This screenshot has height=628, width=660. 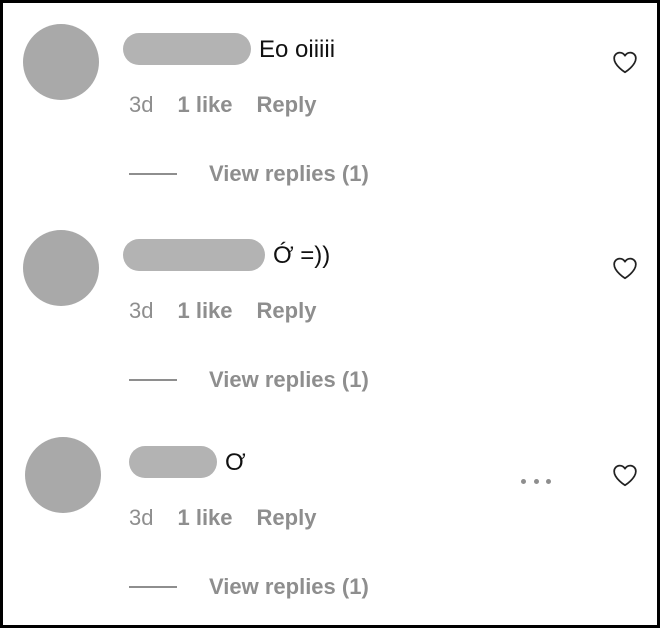 I want to click on comment-text: Eo oiiiii, so click(x=297, y=49).